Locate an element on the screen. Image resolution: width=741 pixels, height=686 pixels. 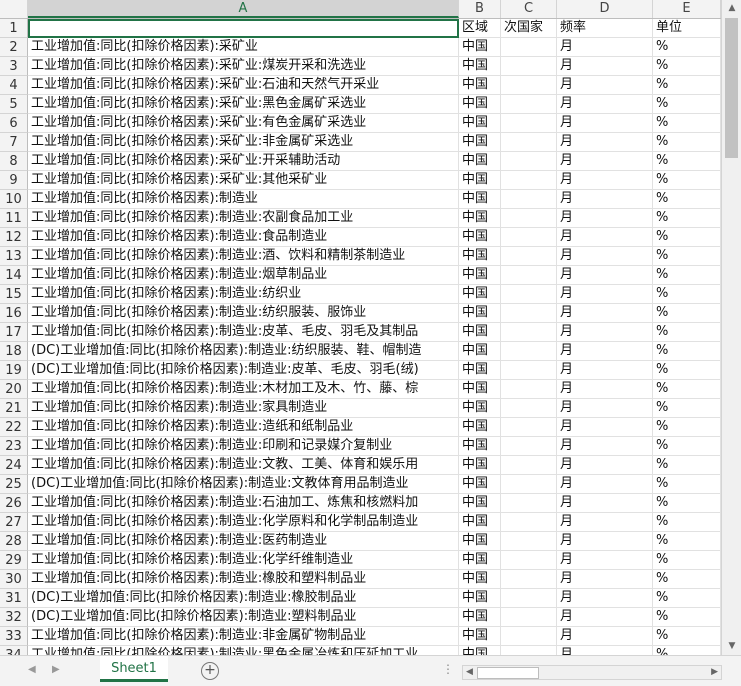
prev-sheet-icon: ◀ is located at coordinates (32, 669).